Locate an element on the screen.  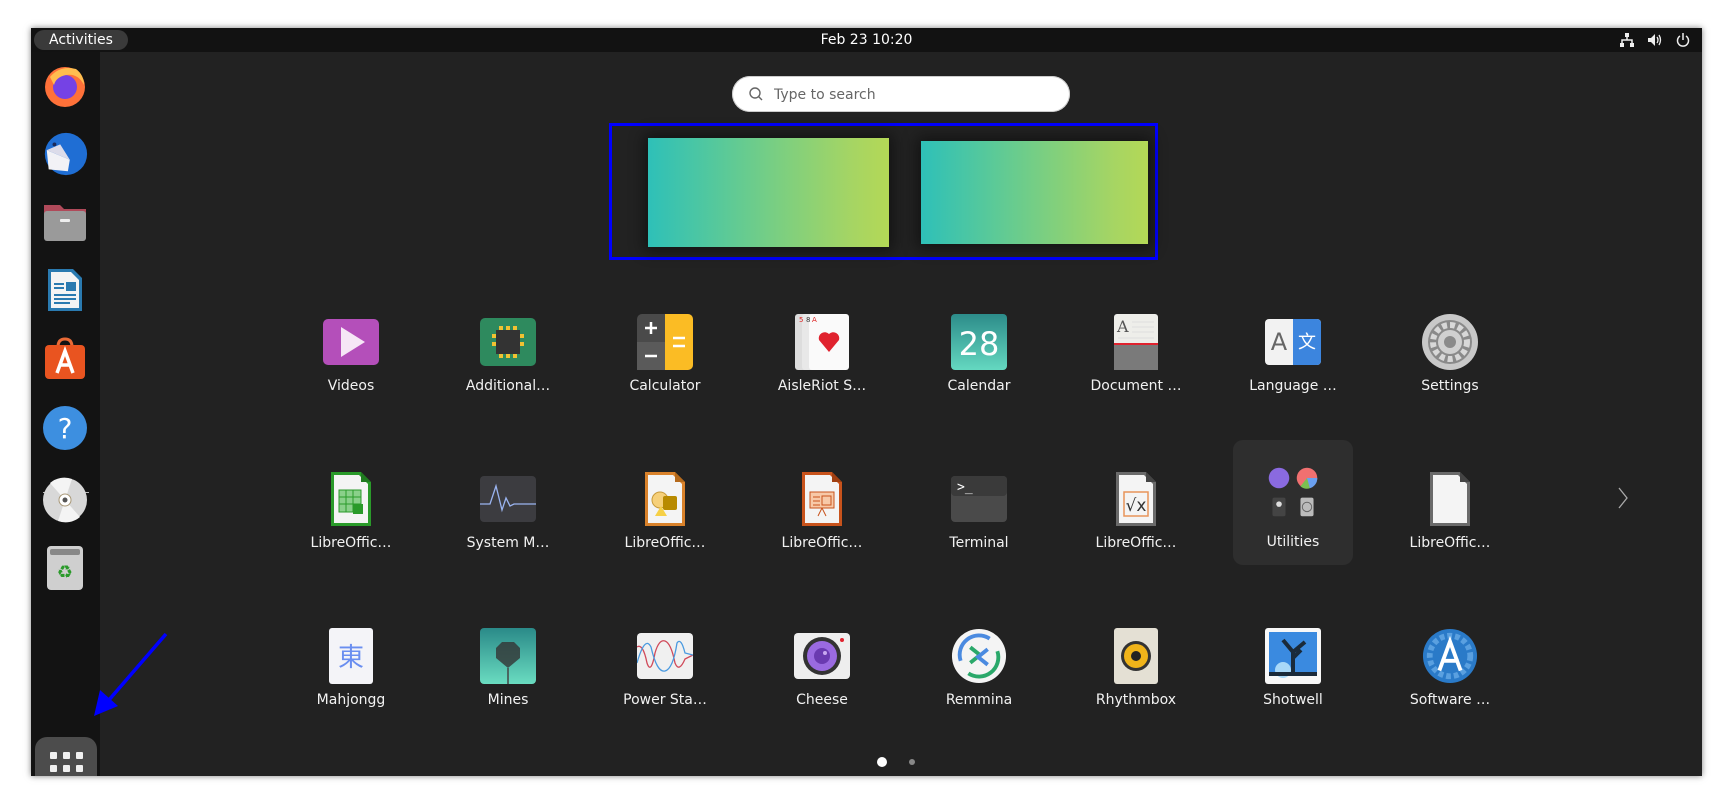
chevron-right-icon is located at coordinates (1623, 498).